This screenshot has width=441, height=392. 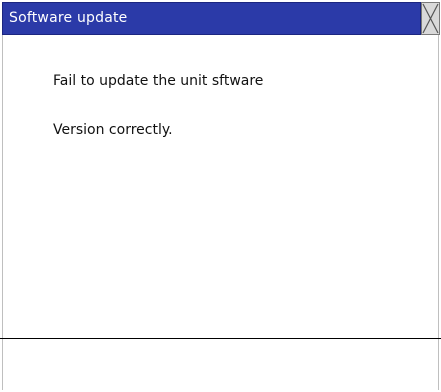 I want to click on close-icon, so click(x=430, y=18).